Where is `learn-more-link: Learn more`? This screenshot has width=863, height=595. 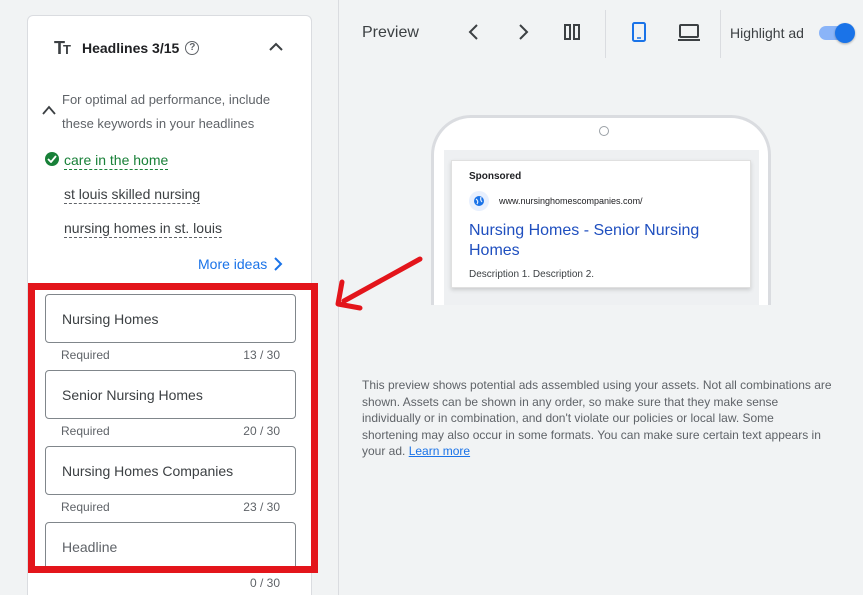 learn-more-link: Learn more is located at coordinates (439, 451).